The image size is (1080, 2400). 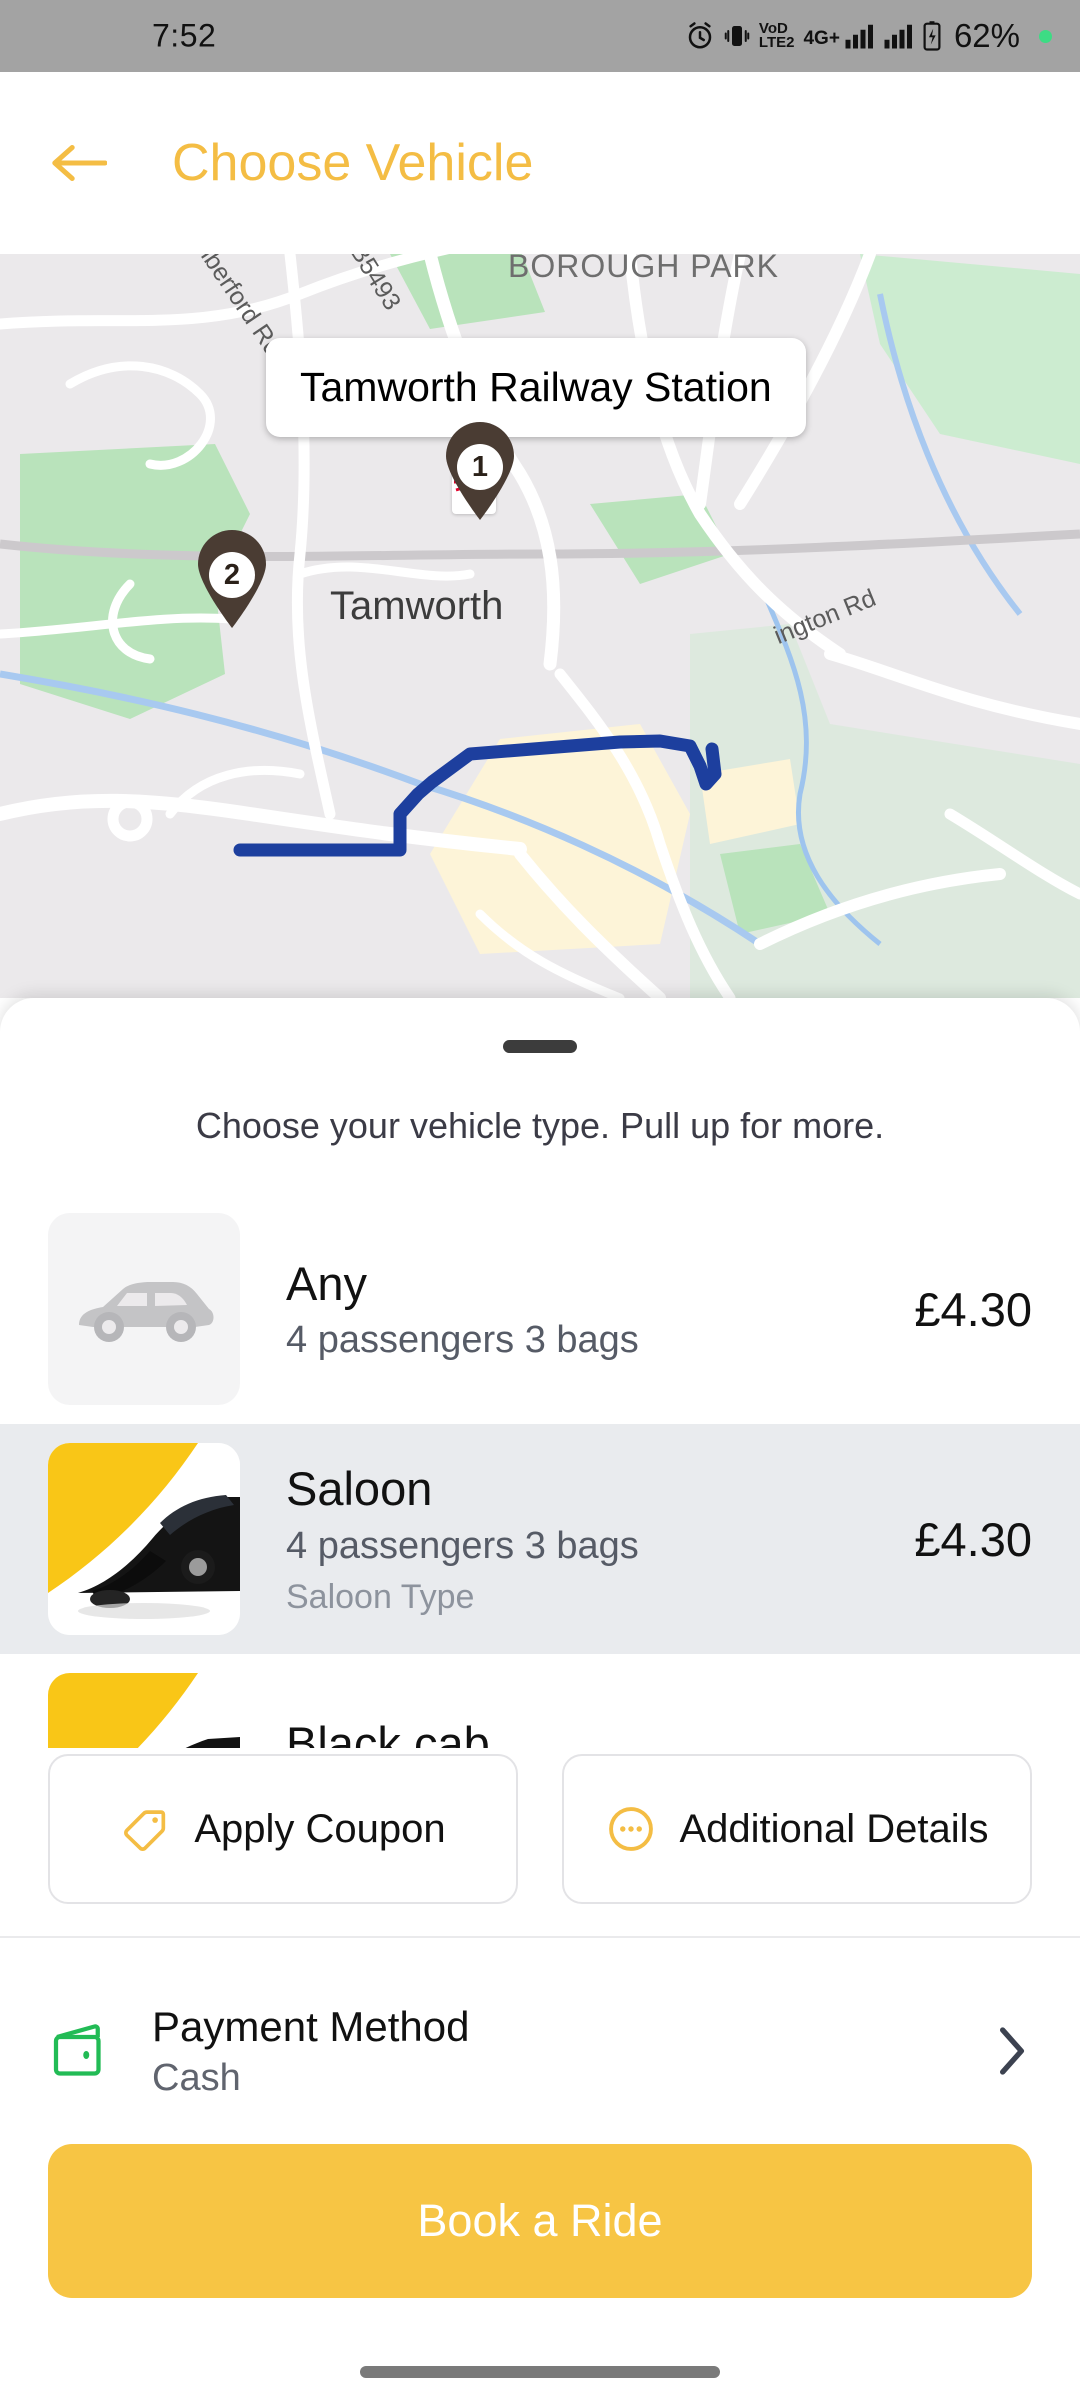 I want to click on vehicle-option-any: Any 4 passengers 3 bags £4.30, so click(x=540, y=1309).